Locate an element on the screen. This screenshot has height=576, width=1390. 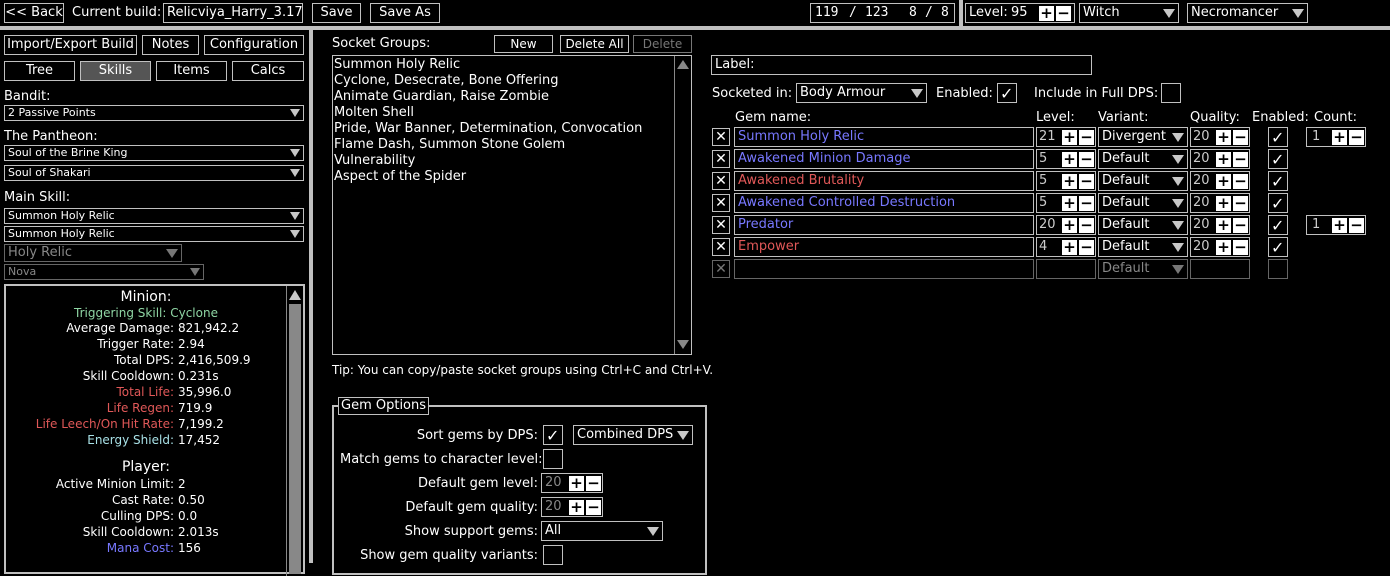
build-name-field: Relicviya_Harry_3.17 is located at coordinates (233, 13).